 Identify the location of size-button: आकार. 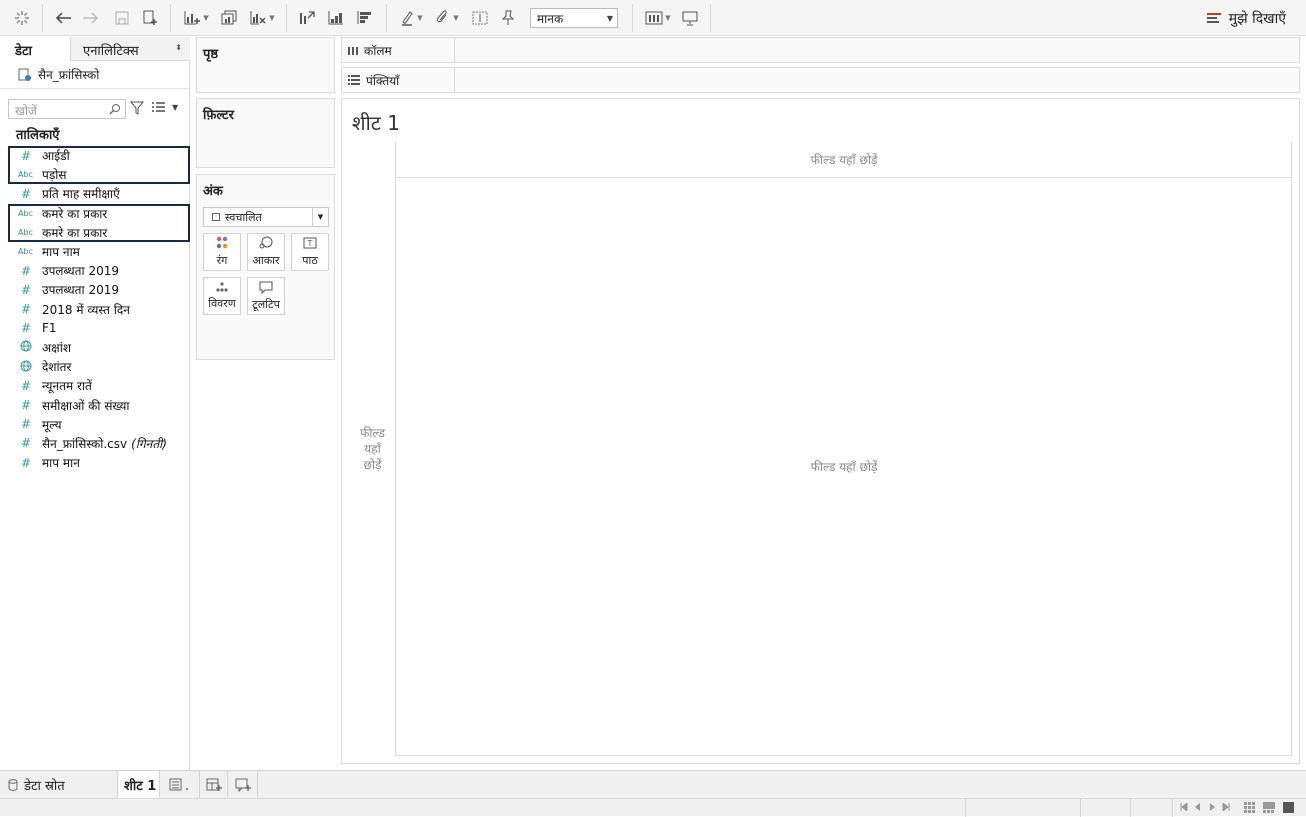
(266, 252).